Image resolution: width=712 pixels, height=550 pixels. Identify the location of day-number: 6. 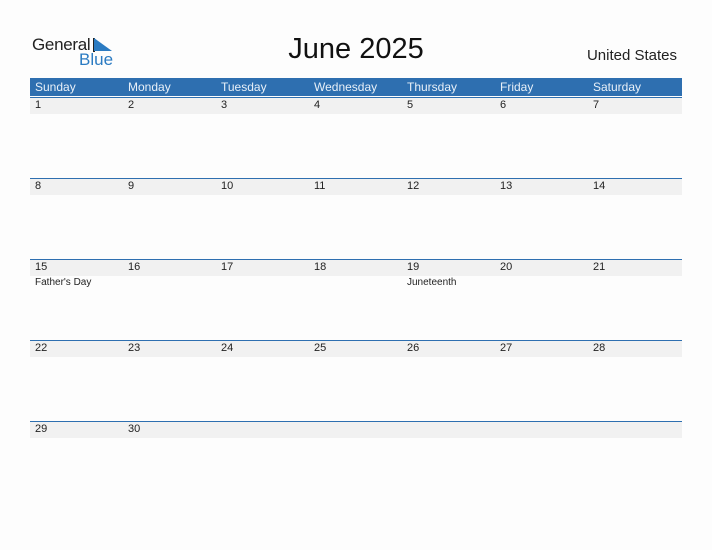
(503, 105).